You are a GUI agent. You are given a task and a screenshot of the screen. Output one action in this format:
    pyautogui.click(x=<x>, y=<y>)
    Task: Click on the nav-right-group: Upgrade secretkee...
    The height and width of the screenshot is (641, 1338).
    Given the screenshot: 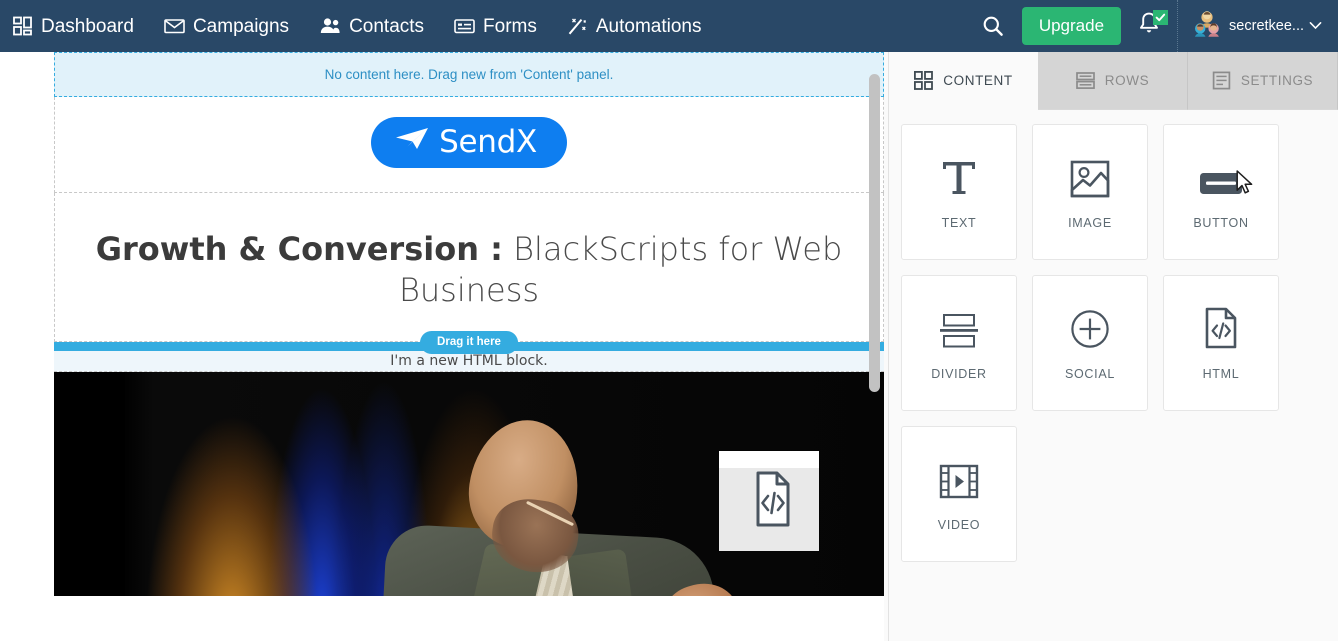 What is the action you would take?
    pyautogui.click(x=1155, y=26)
    